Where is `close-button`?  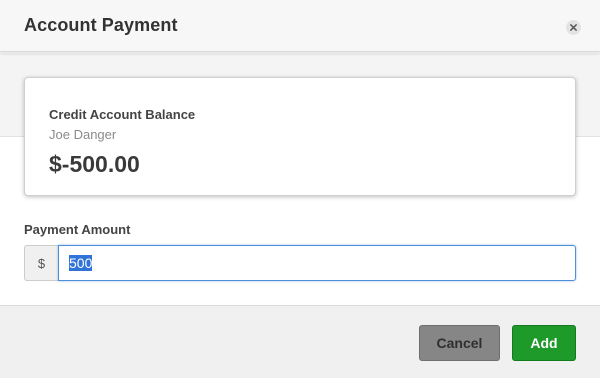
close-button is located at coordinates (573, 27).